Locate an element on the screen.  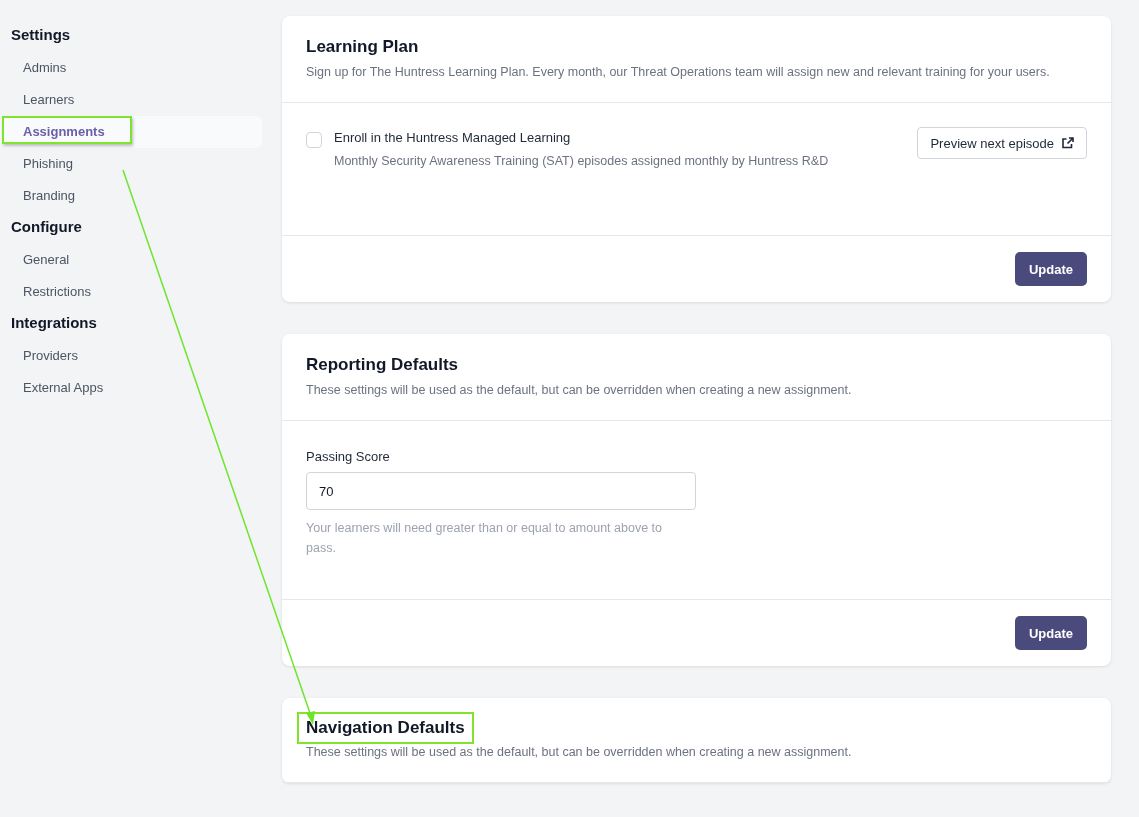
sidebar-item: Branding is located at coordinates (131, 196).